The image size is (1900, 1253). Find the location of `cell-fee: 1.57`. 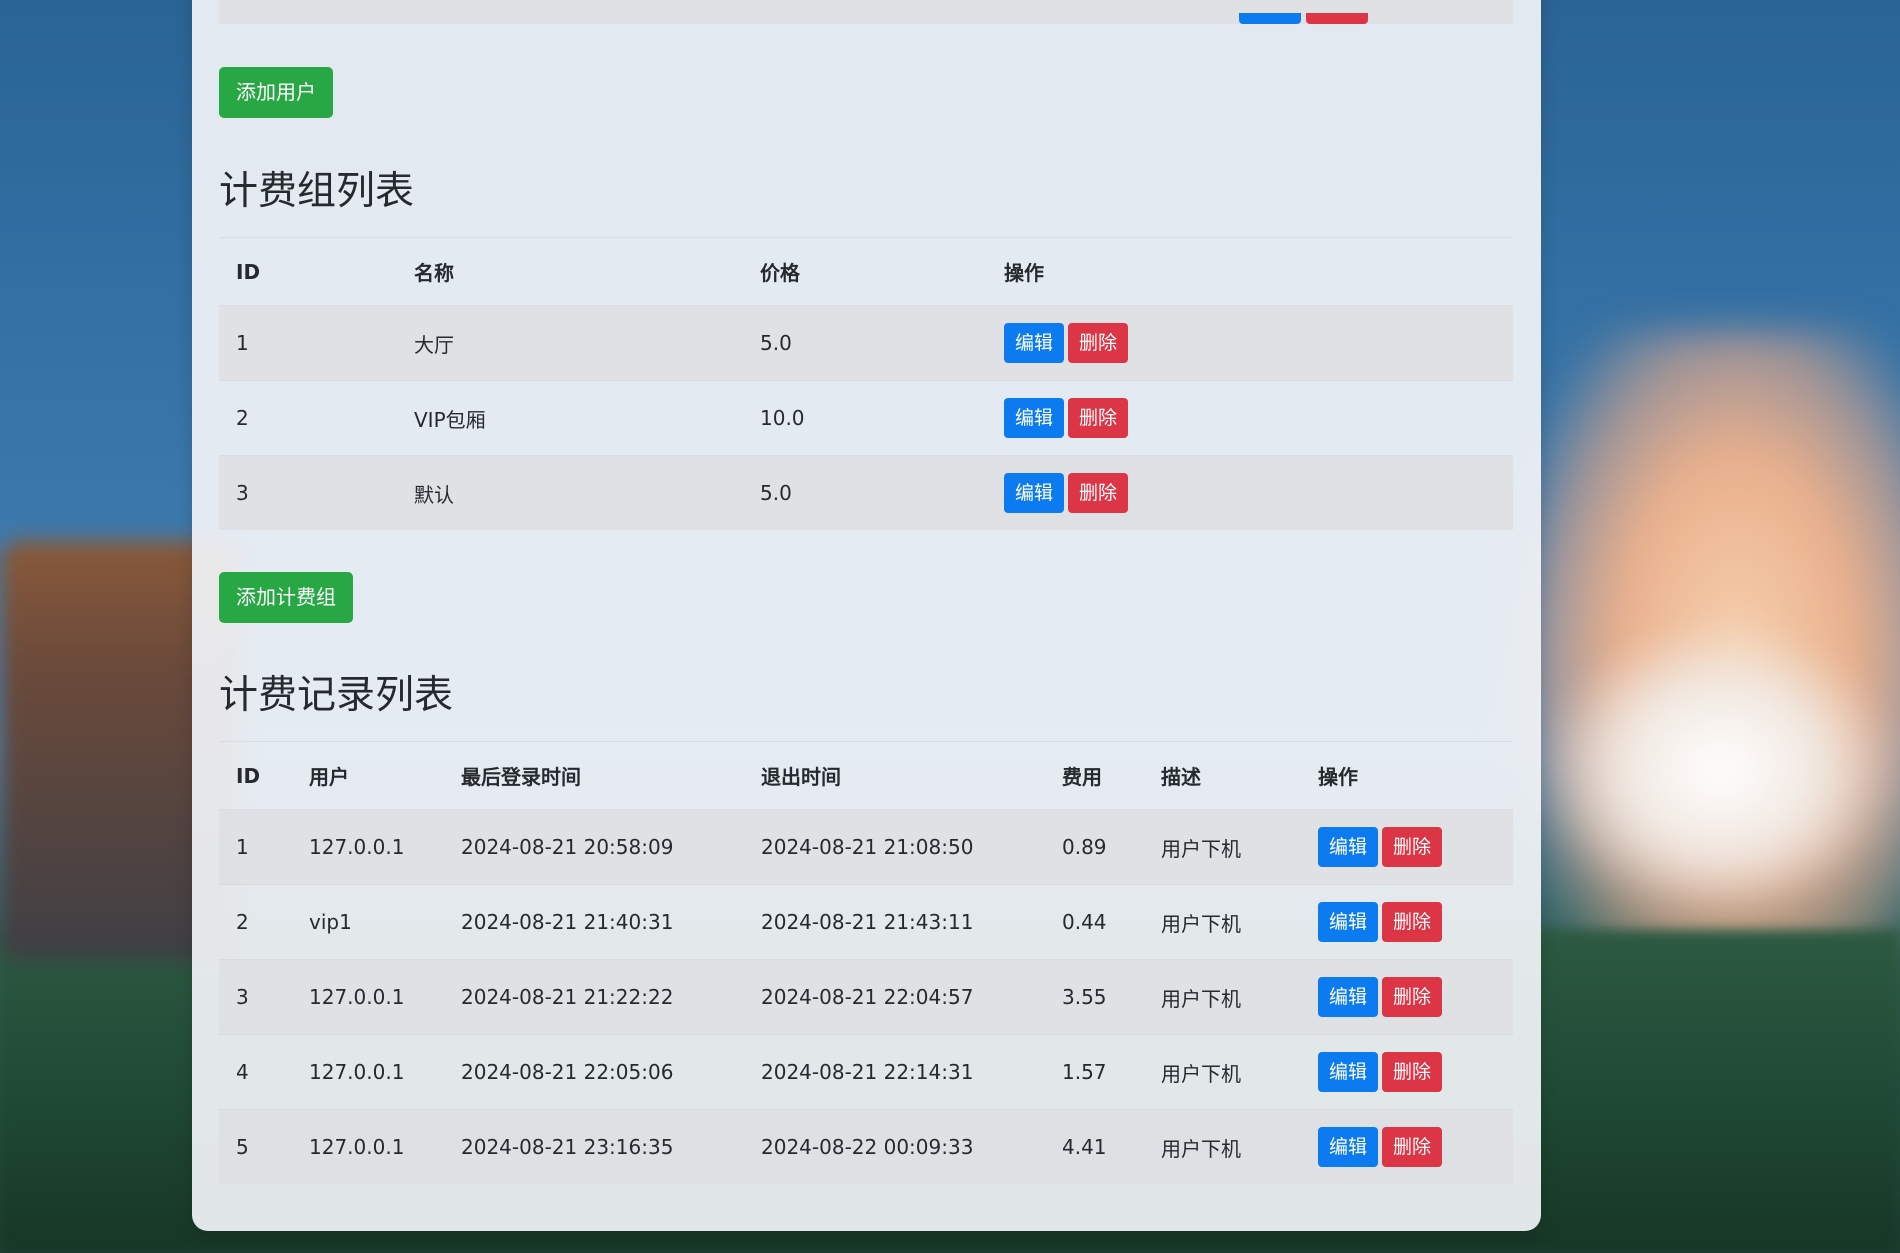

cell-fee: 1.57 is located at coordinates (1084, 1072).